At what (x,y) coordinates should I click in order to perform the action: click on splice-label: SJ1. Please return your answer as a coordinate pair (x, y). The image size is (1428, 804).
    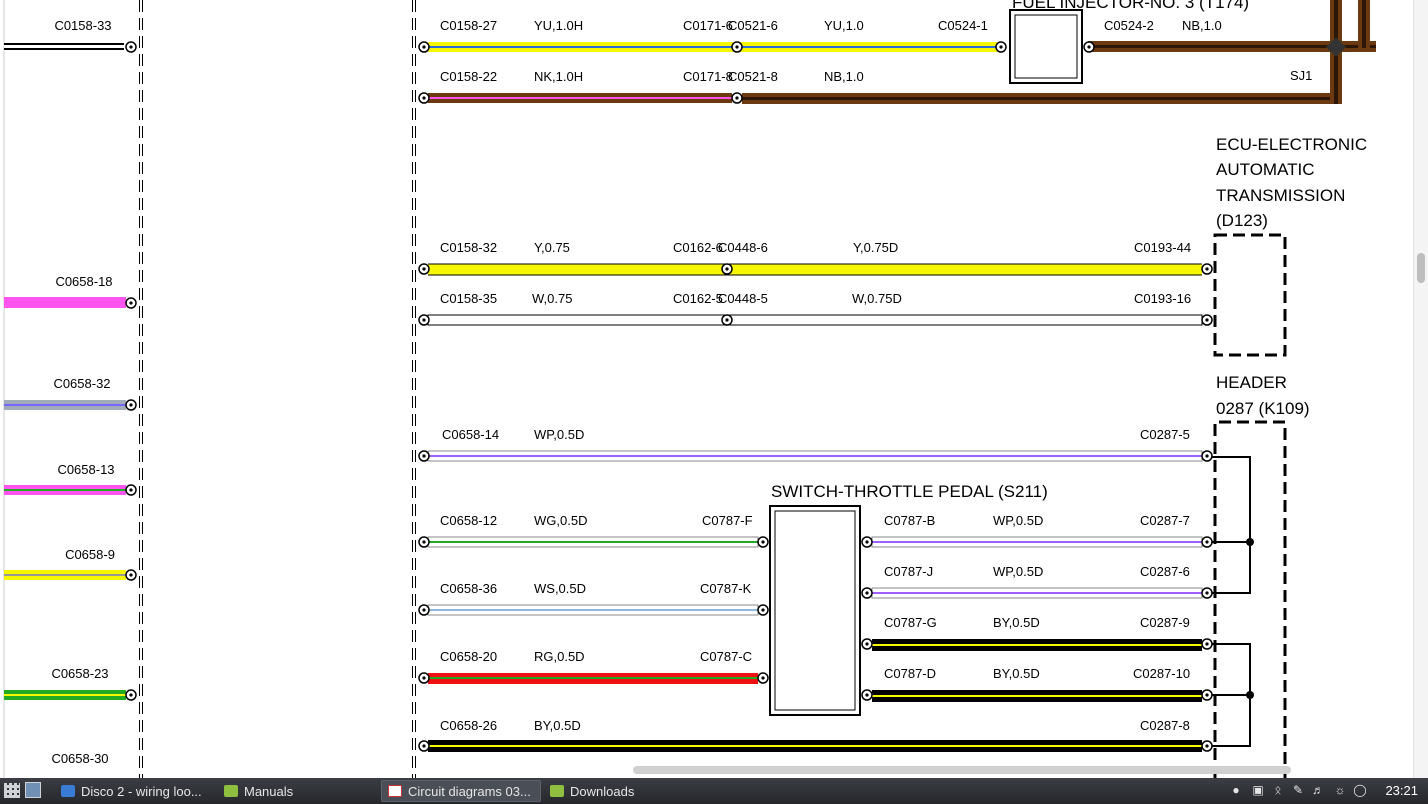
    Looking at the image, I should click on (1301, 75).